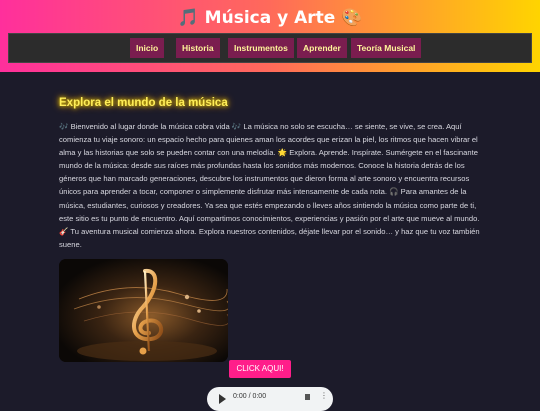 The width and height of the screenshot is (540, 411). What do you see at coordinates (198, 48) in the screenshot?
I see `nav-item-historia: Historia` at bounding box center [198, 48].